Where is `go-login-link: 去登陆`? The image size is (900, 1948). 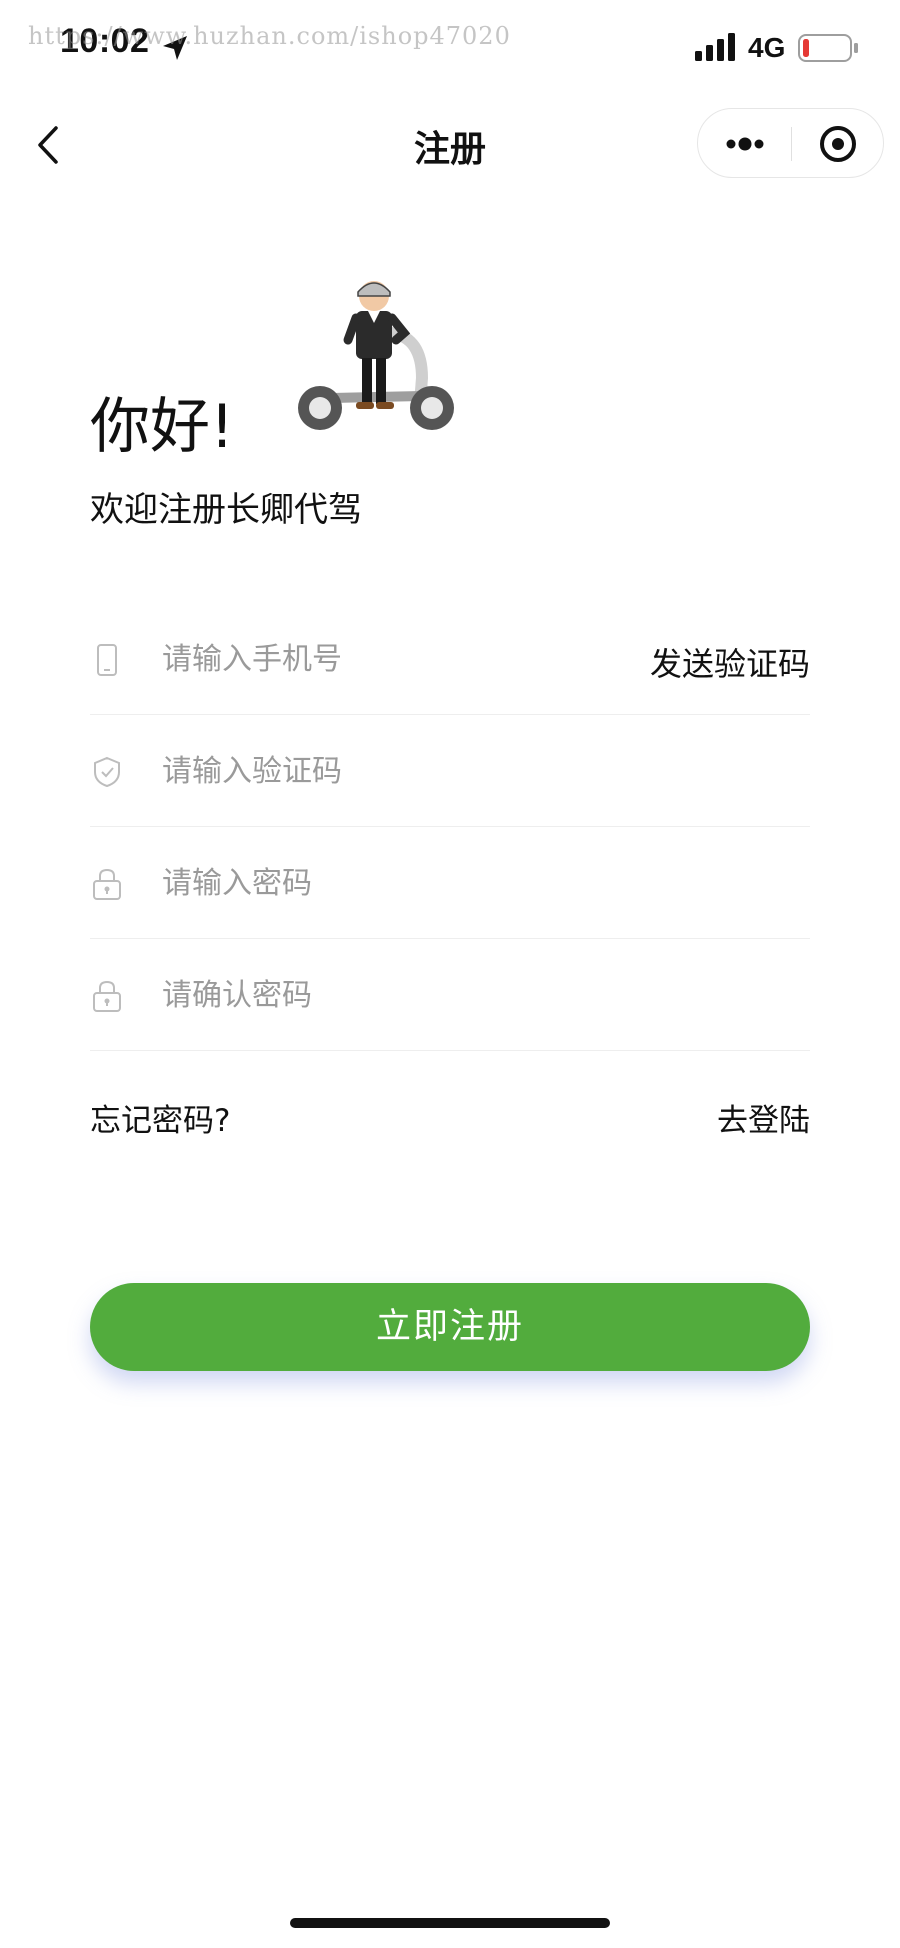
go-login-link: 去登陆 is located at coordinates (763, 1117).